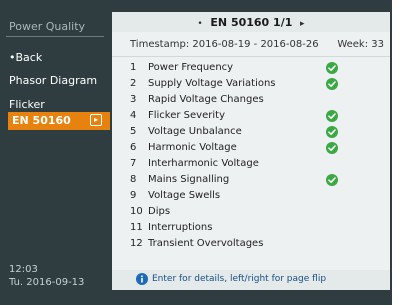 This screenshot has width=402, height=305. Describe the element at coordinates (136, 211) in the screenshot. I see `parameter-number: 10` at that location.